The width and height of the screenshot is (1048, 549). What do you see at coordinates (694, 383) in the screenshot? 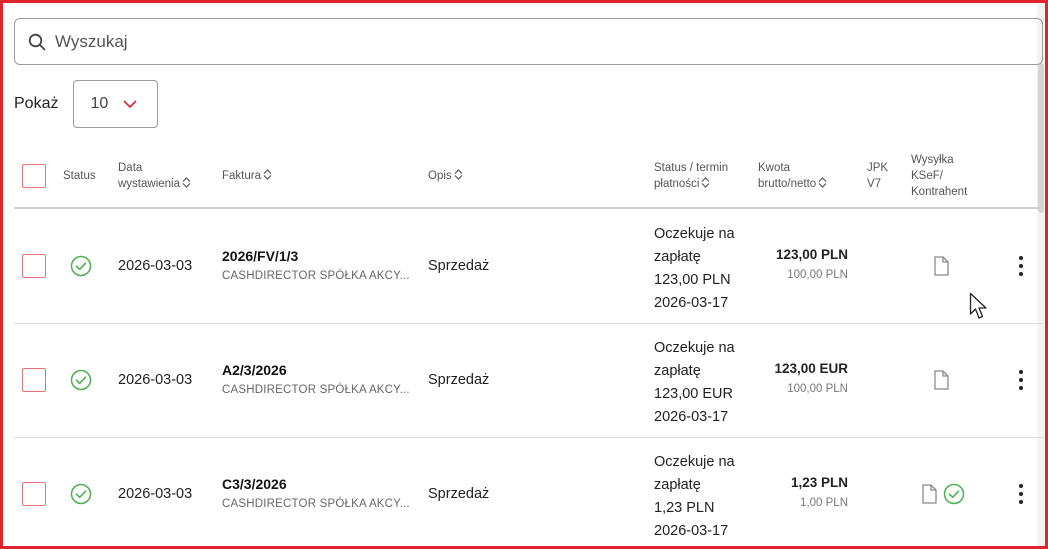
I see `payment-status: Oczekuje na zapłatę 123,00 EUR 2026-03-17` at bounding box center [694, 383].